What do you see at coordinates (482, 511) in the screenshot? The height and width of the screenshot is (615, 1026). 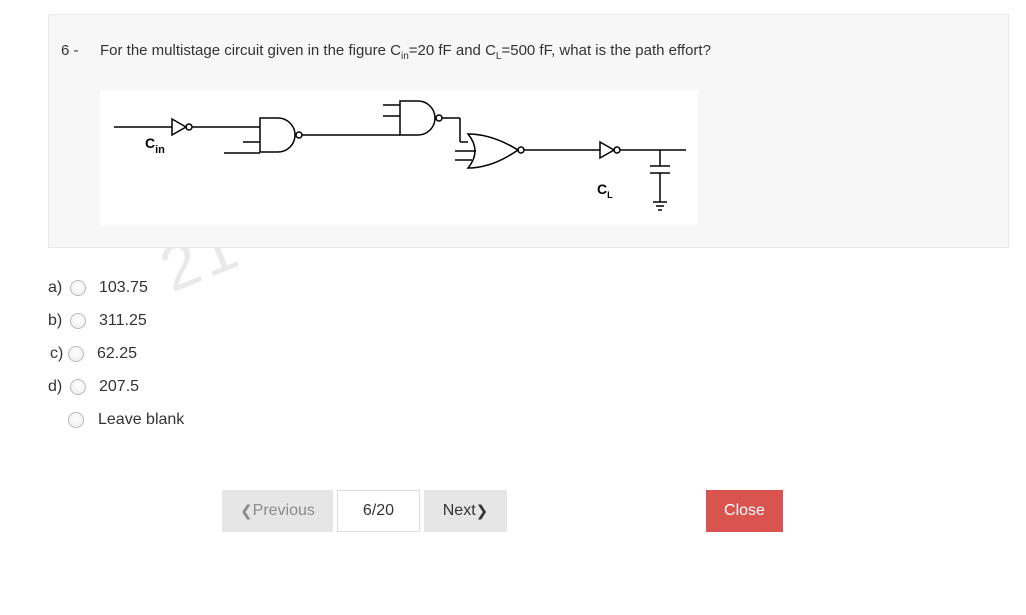 I see `chevron-right-icon: ❯` at bounding box center [482, 511].